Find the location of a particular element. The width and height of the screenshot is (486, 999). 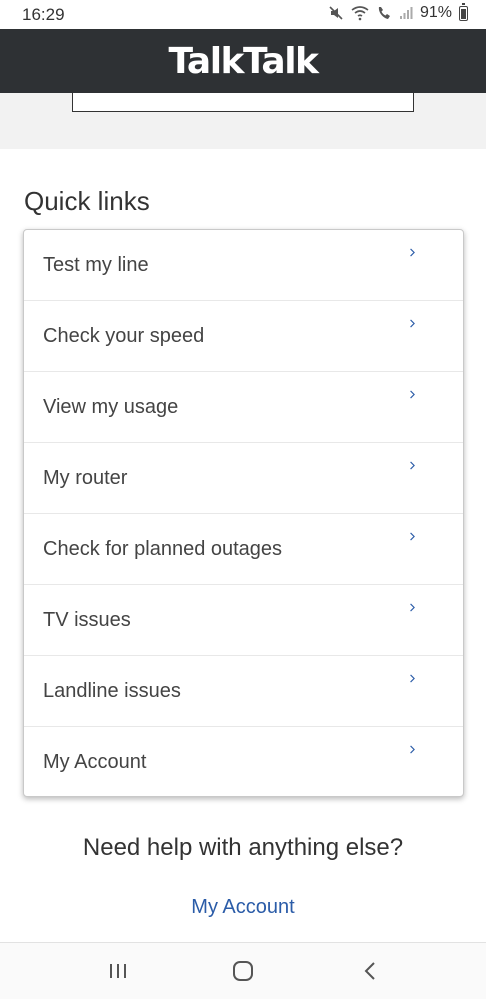

quick-link-label: View my usage is located at coordinates (111, 407).